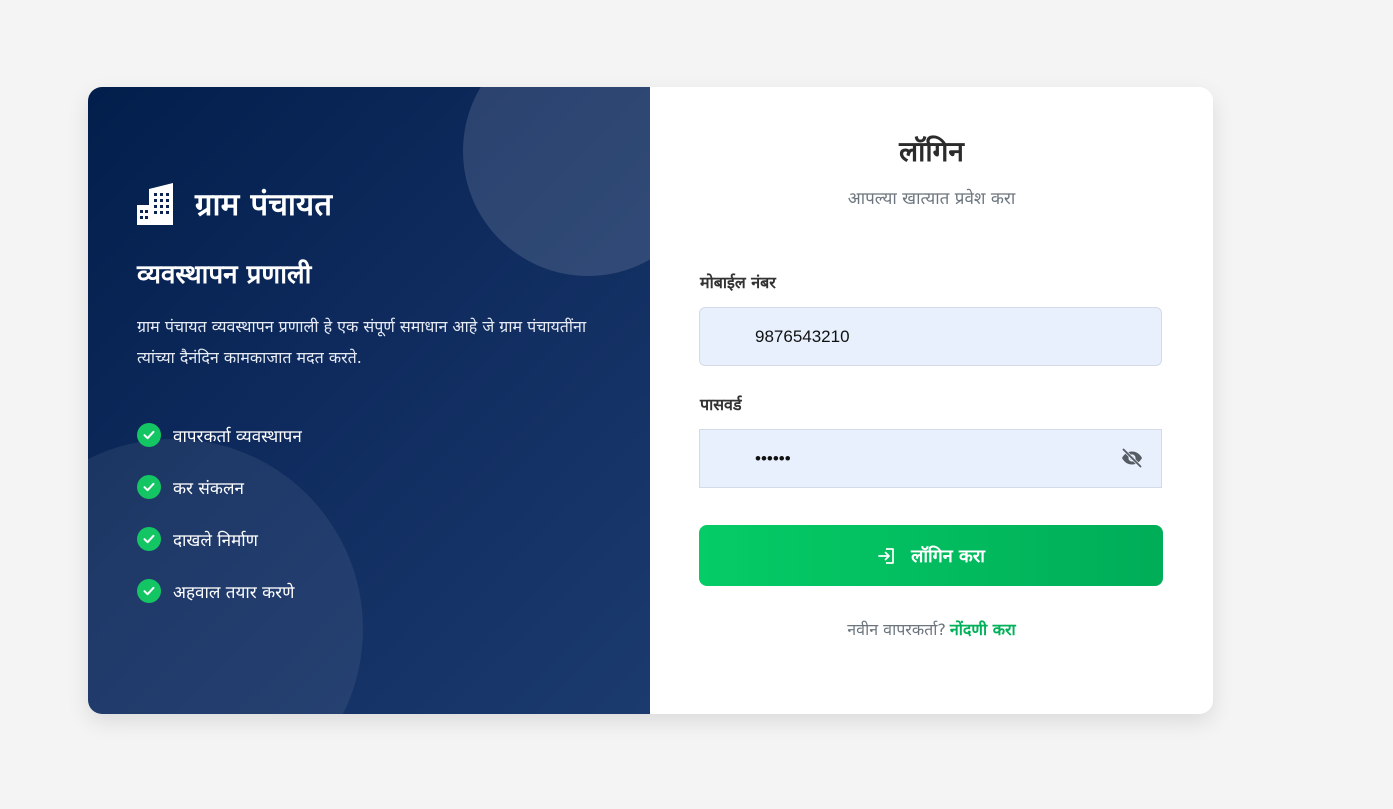 This screenshot has width=1393, height=809. Describe the element at coordinates (264, 205) in the screenshot. I see `brand-title: ग्राम पंचायत` at that location.